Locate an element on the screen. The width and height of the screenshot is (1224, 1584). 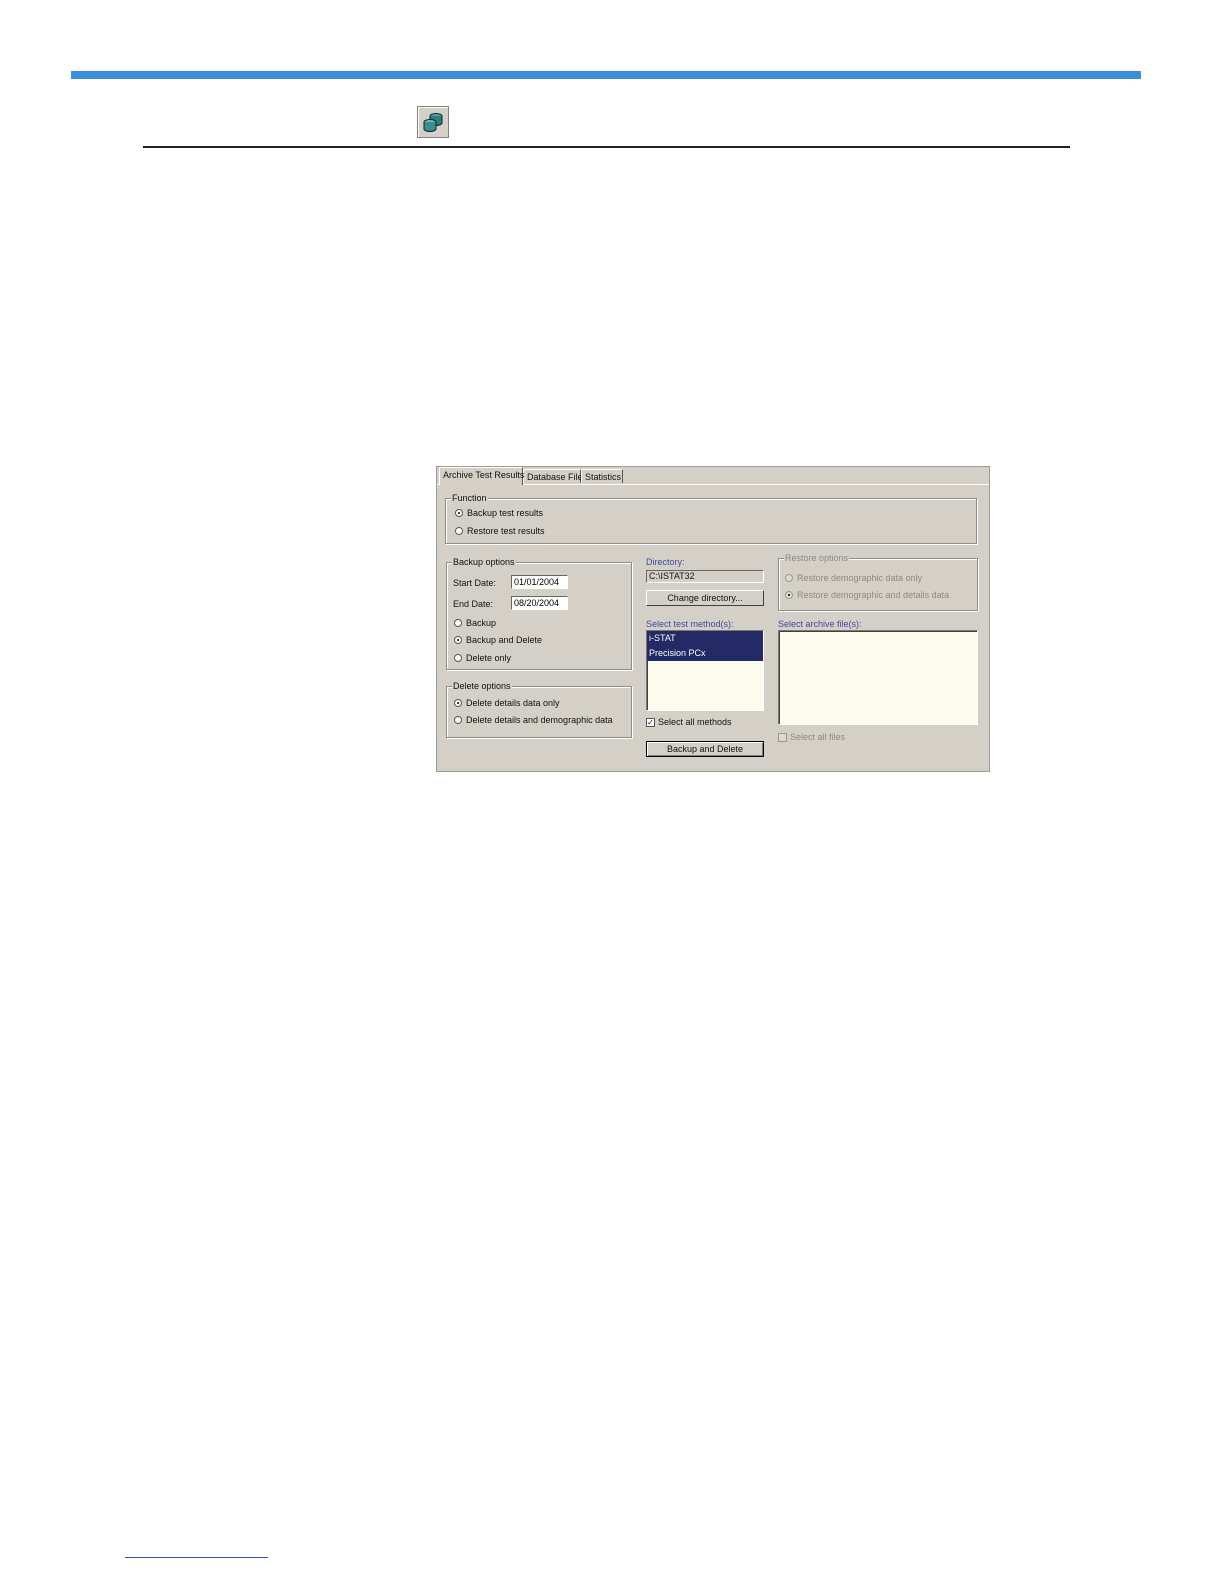
radio-label: Delete only is located at coordinates (489, 658).